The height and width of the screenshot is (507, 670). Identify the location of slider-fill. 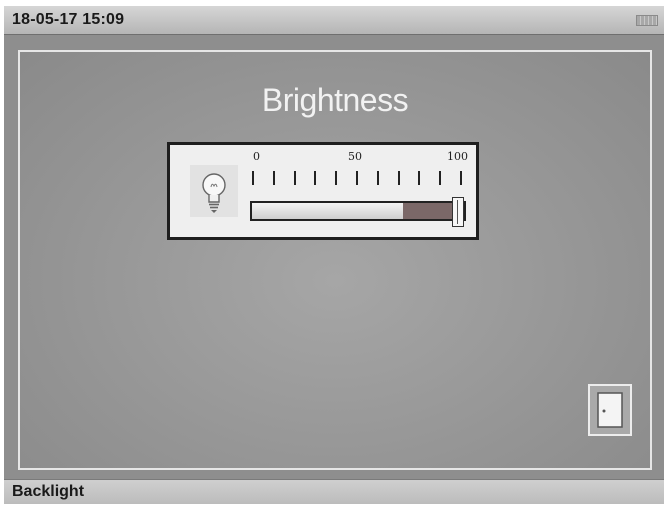
(327, 211).